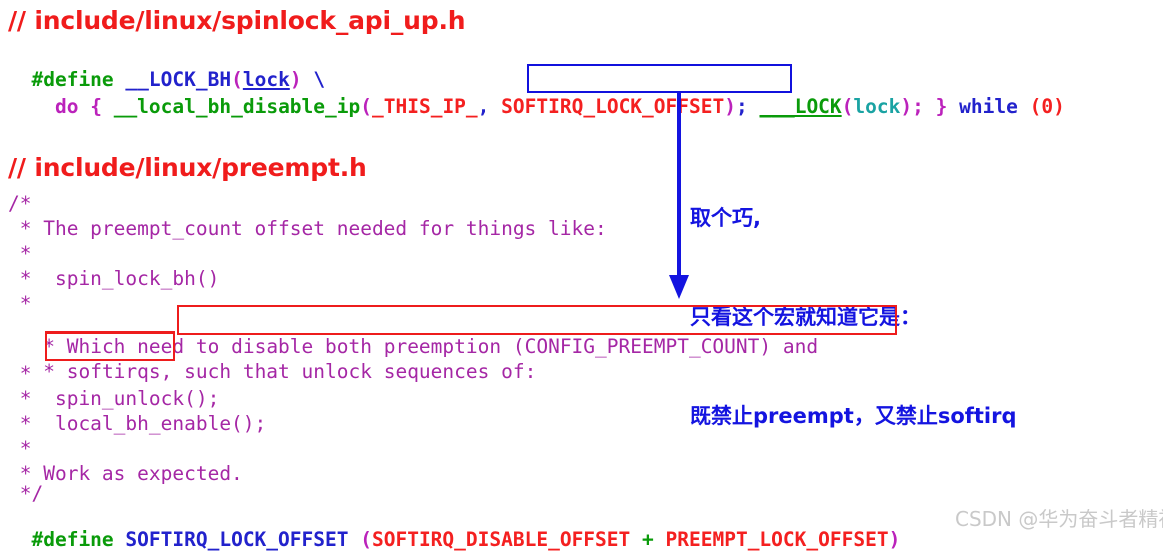 This screenshot has height=551, width=1163. What do you see at coordinates (96, 106) in the screenshot?
I see `brace-open: {` at bounding box center [96, 106].